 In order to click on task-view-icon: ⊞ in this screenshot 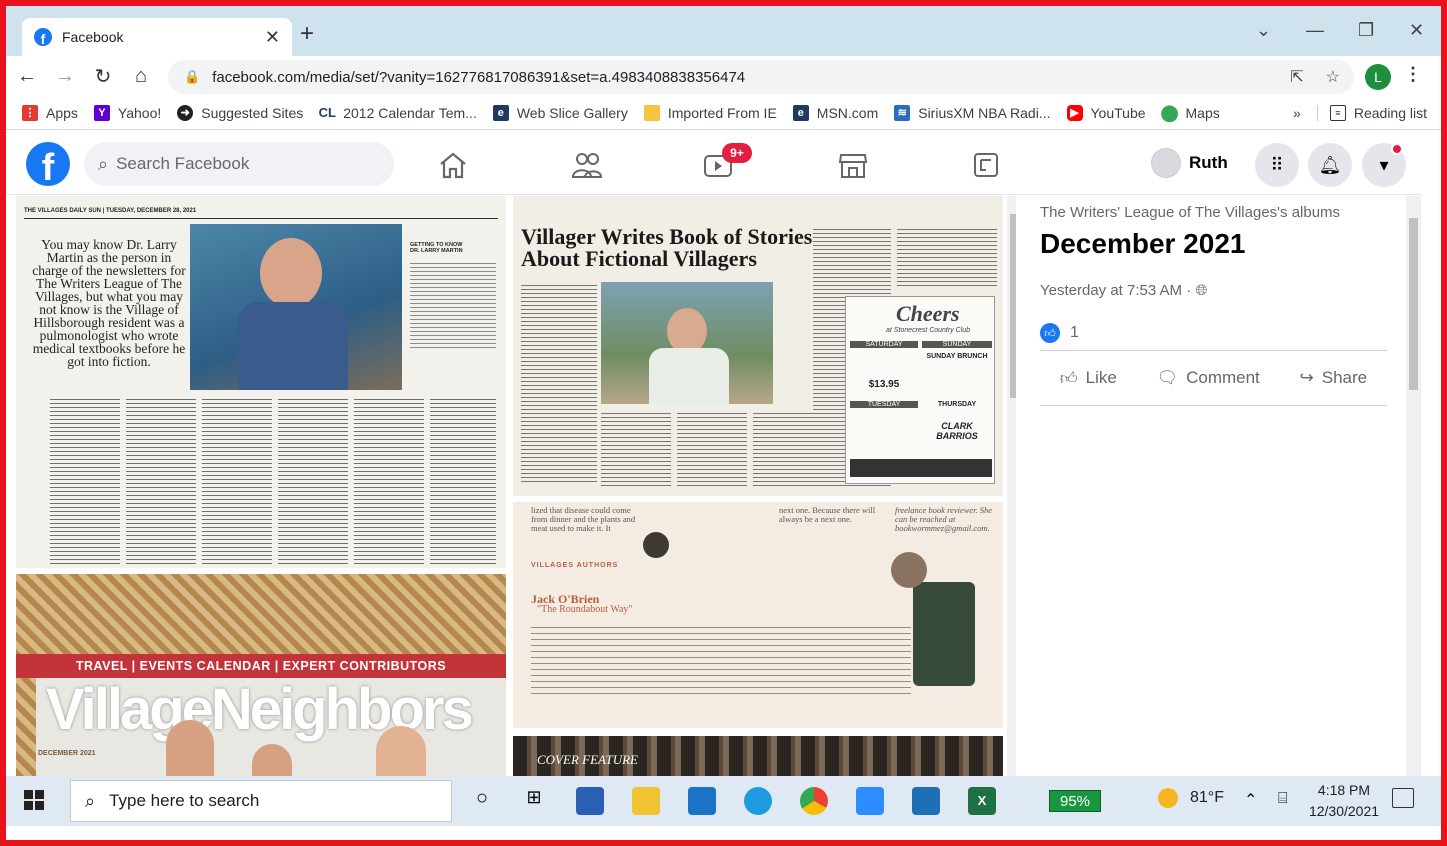, I will do `click(534, 801)`.